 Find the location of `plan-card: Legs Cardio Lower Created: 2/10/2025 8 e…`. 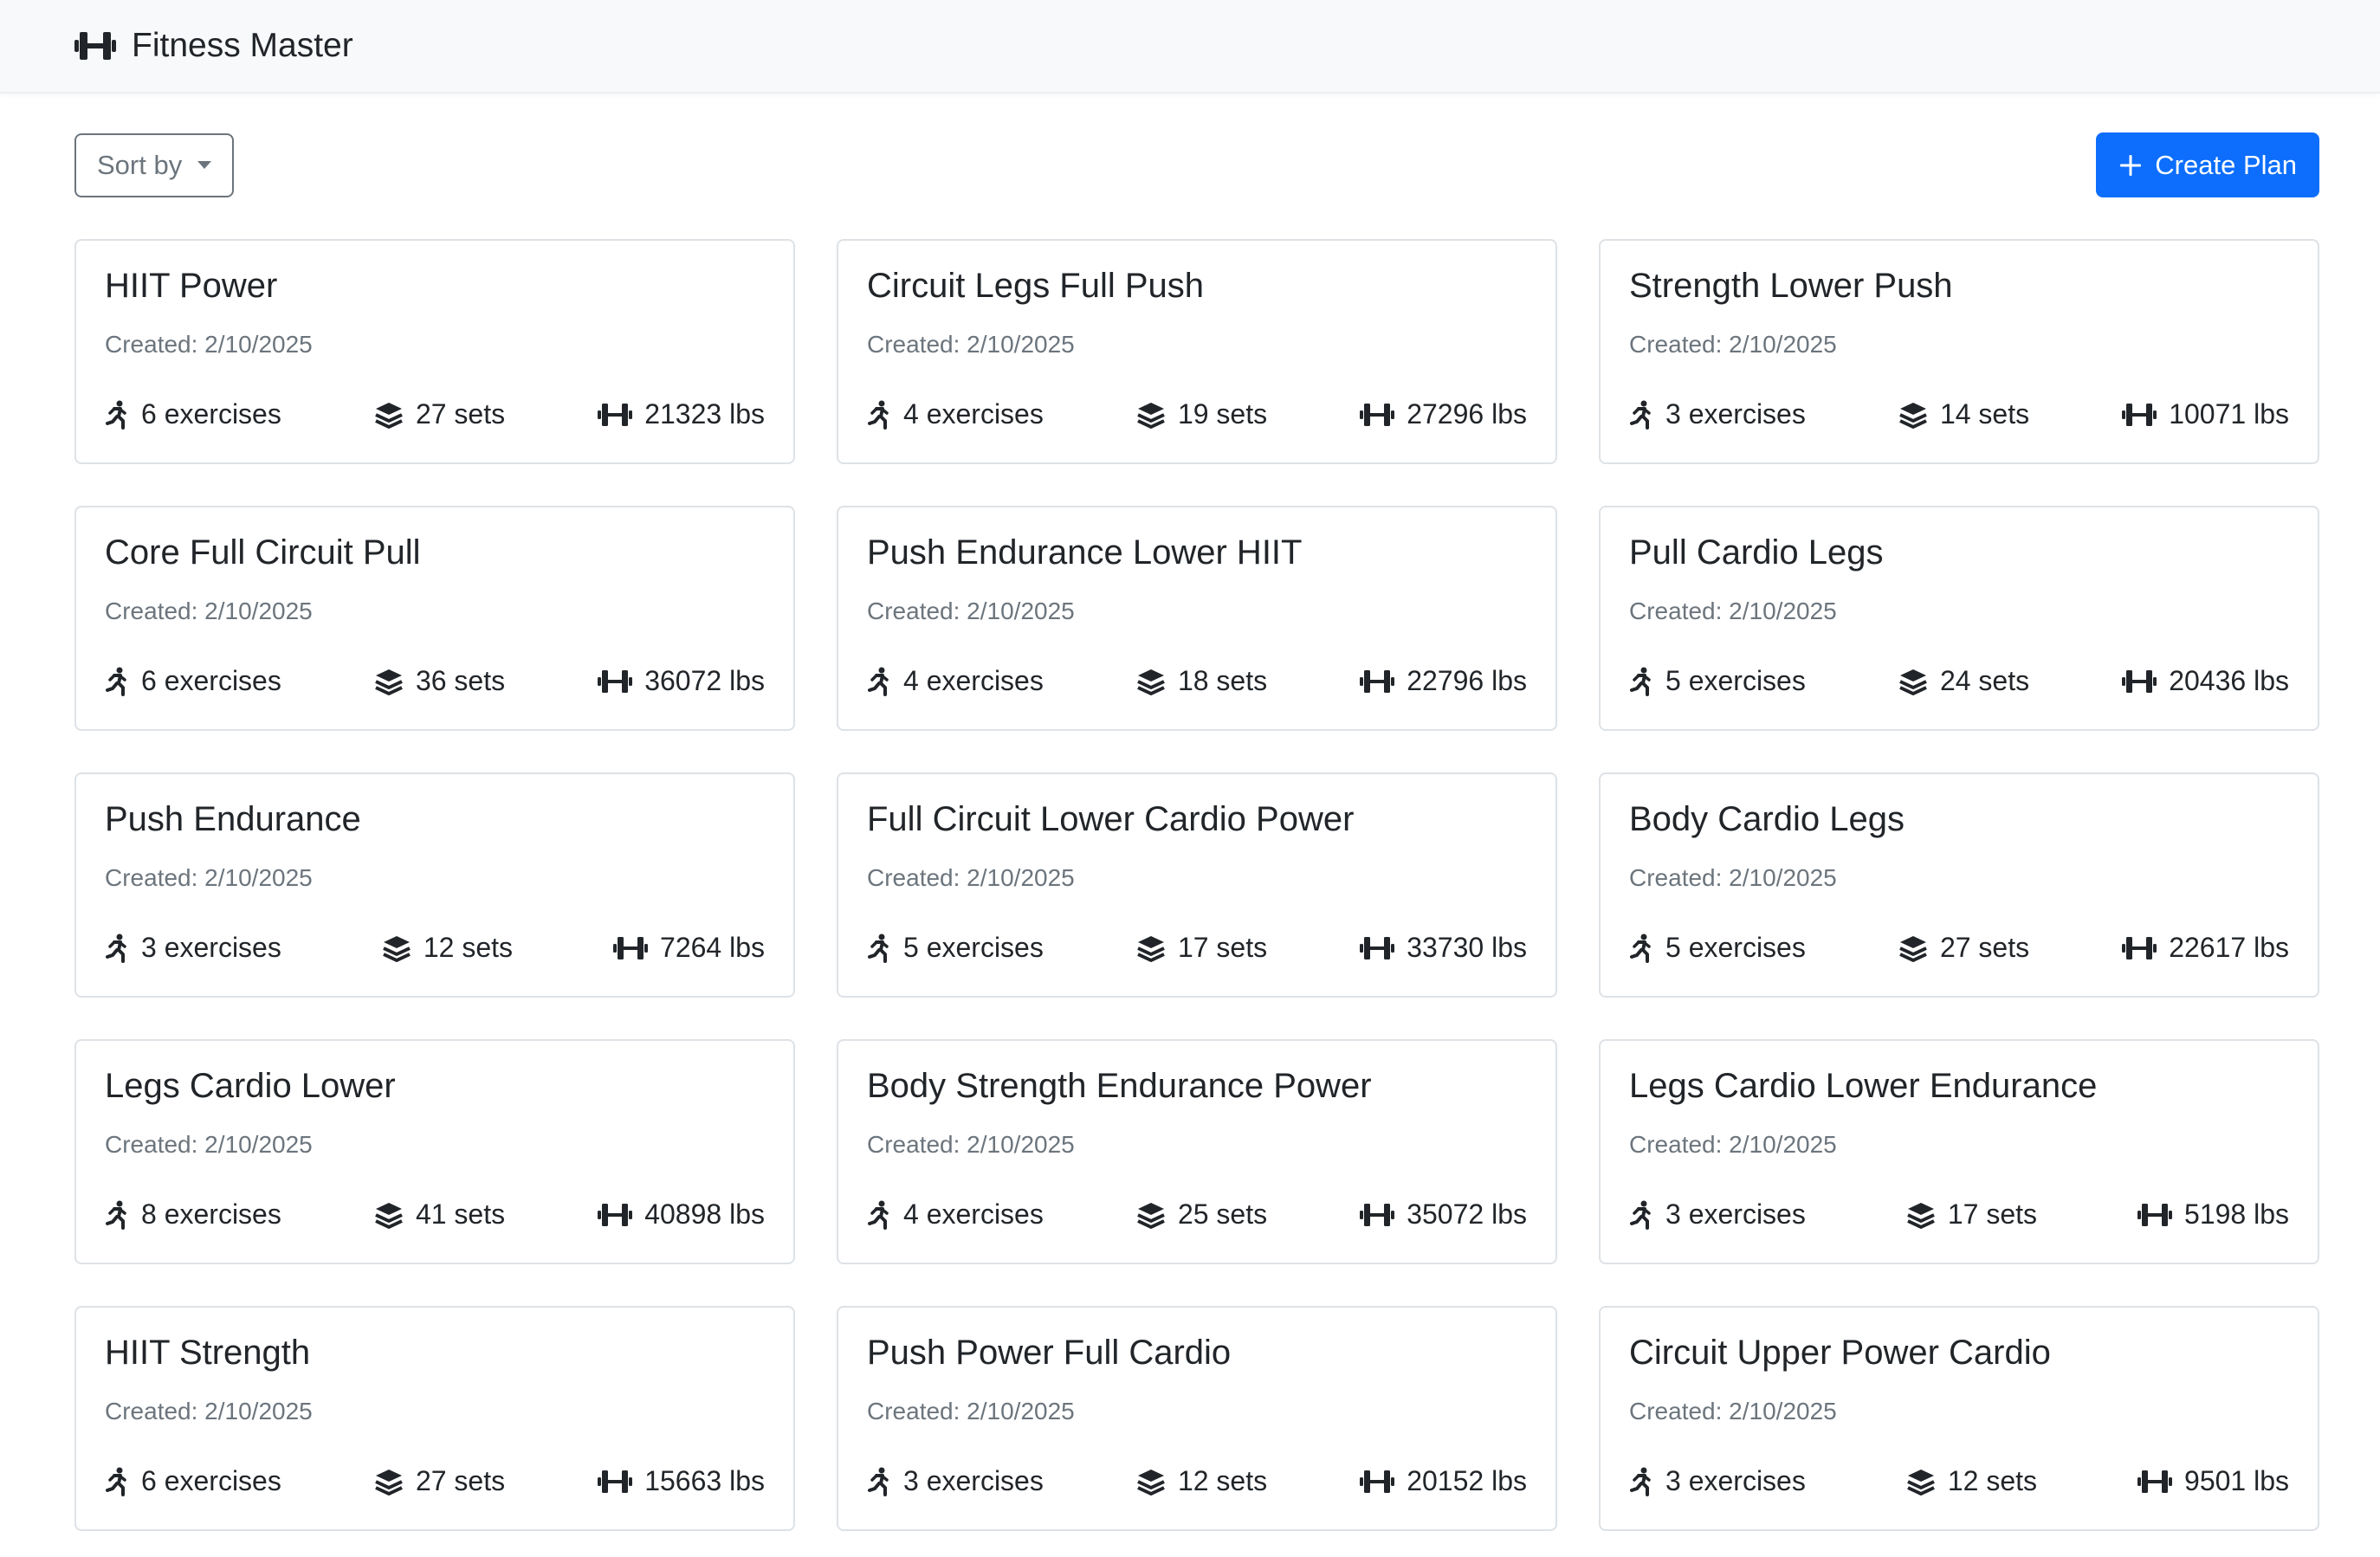

plan-card: Legs Cardio Lower Created: 2/10/2025 8 e… is located at coordinates (434, 1151).